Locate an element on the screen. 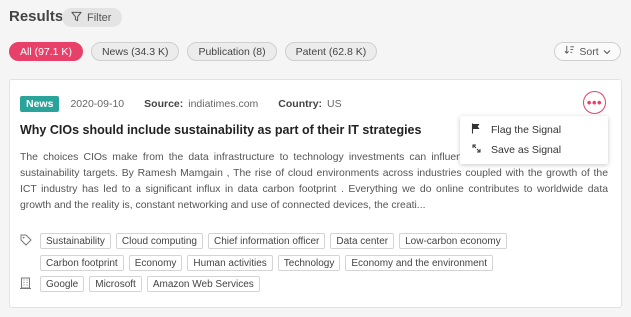  source-value: indiatimes.com is located at coordinates (223, 104).